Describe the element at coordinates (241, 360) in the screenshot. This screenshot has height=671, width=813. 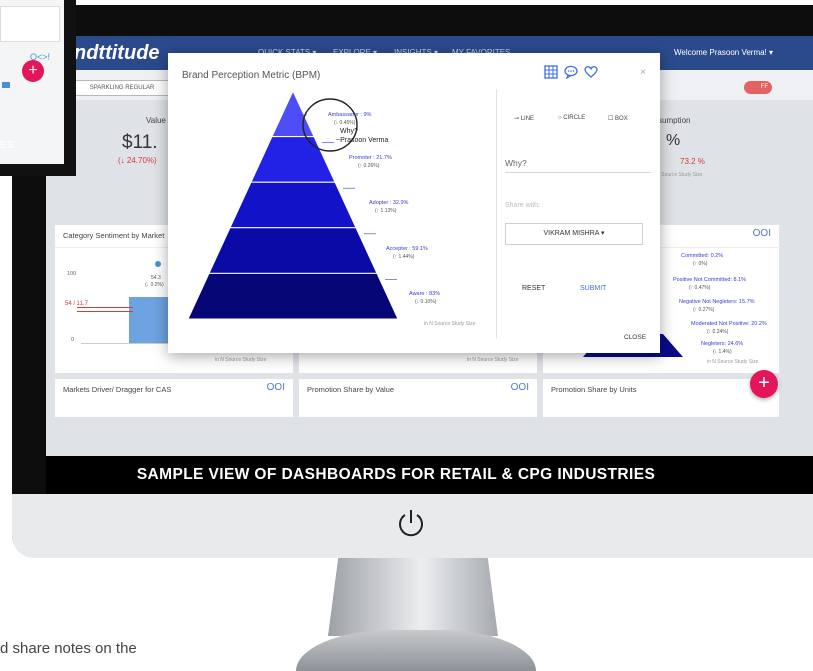
I see `sentiment-footnote: in N Source Study Size` at that location.